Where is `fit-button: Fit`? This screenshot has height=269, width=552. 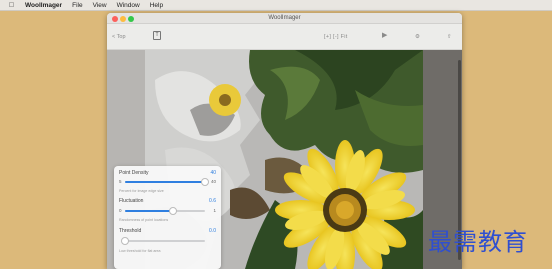
fit-button: Fit is located at coordinates (344, 37).